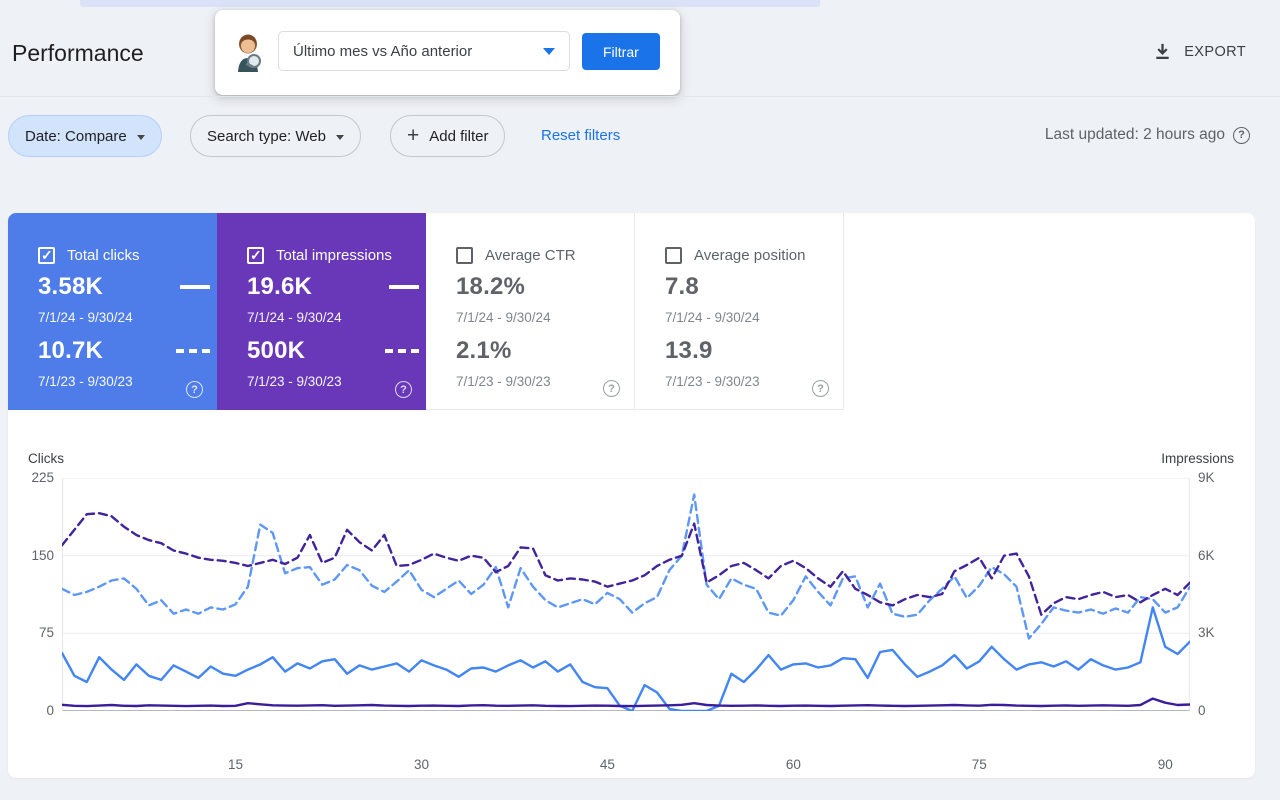  I want to click on metric-label: Total impressions, so click(334, 255).